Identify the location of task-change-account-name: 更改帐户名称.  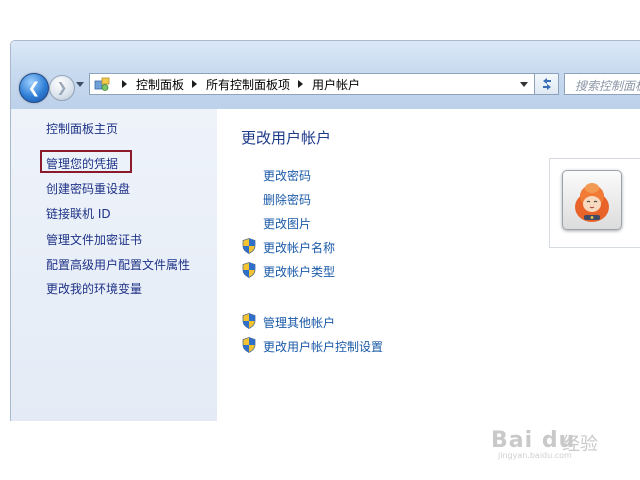
(299, 247).